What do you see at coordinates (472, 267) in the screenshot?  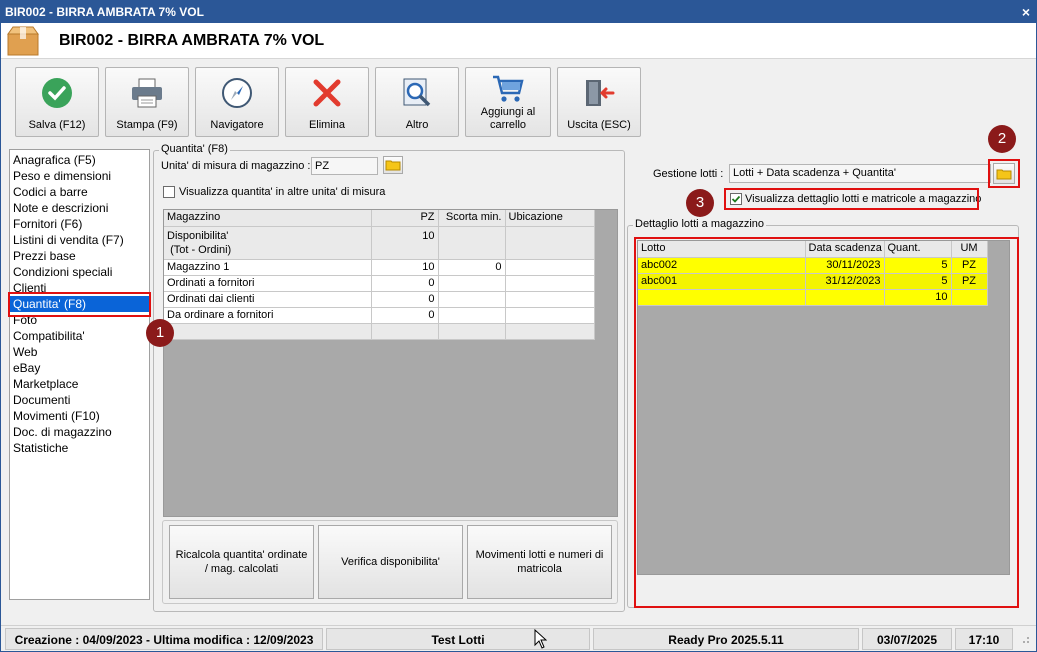 I see `row-min: 0` at bounding box center [472, 267].